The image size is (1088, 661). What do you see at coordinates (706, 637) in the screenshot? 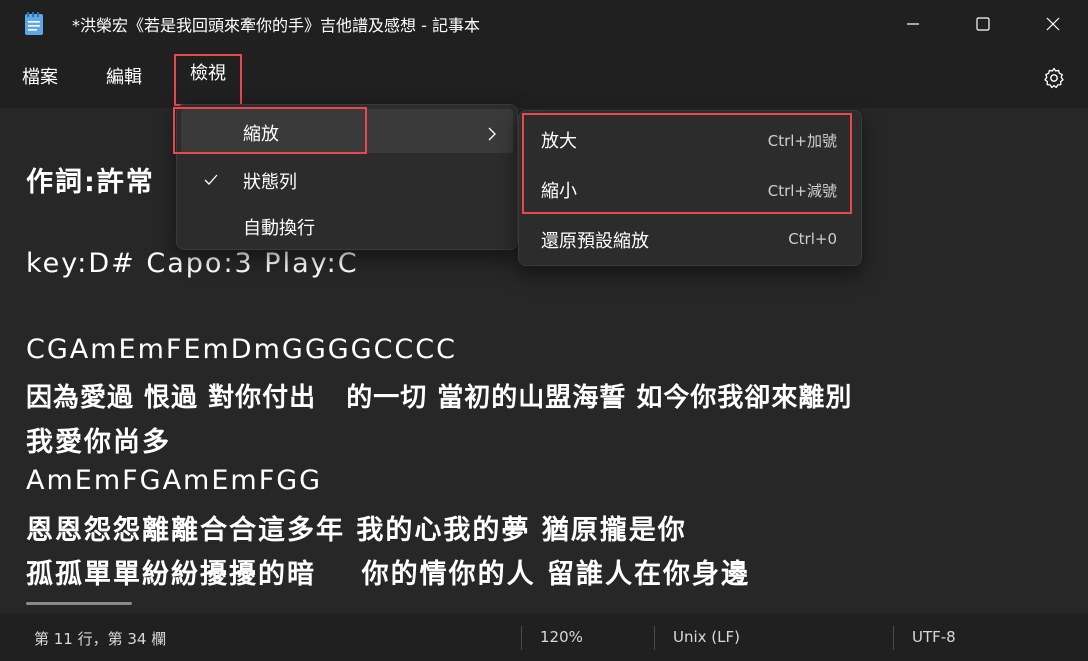
I see `line-ending: Unix (LF)` at bounding box center [706, 637].